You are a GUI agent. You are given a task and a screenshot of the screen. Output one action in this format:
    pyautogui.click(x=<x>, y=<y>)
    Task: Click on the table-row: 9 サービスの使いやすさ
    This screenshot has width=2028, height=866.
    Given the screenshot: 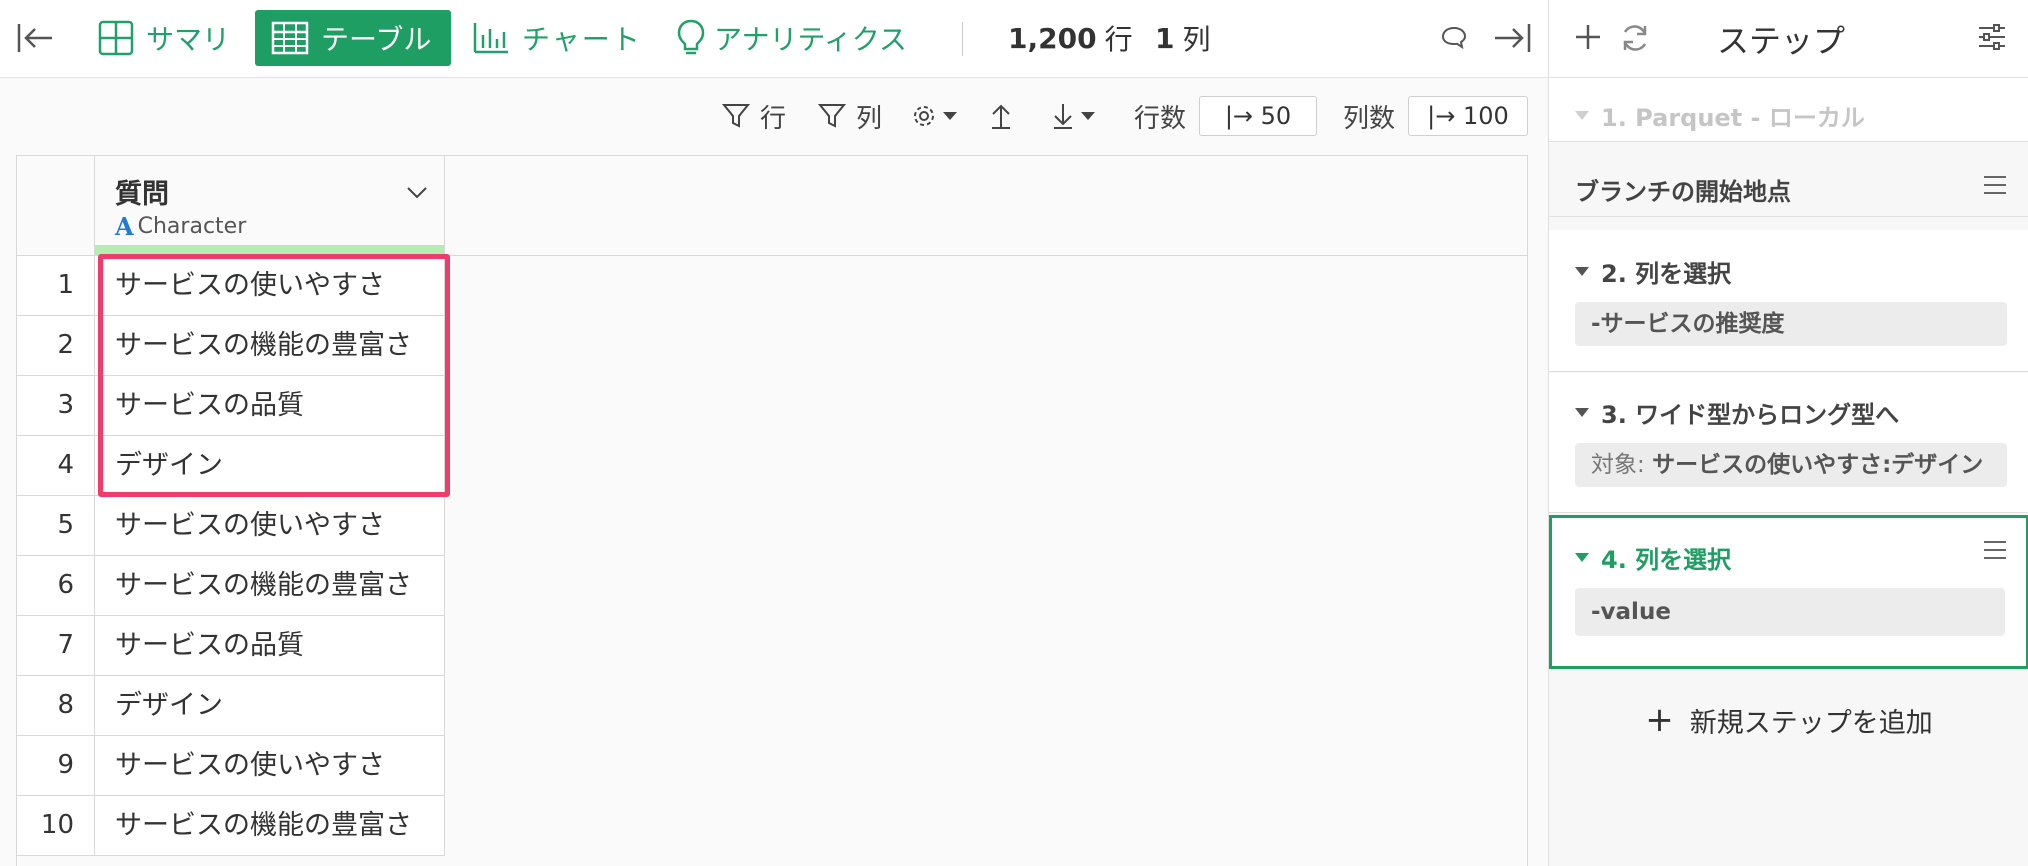 What is the action you would take?
    pyautogui.click(x=231, y=766)
    